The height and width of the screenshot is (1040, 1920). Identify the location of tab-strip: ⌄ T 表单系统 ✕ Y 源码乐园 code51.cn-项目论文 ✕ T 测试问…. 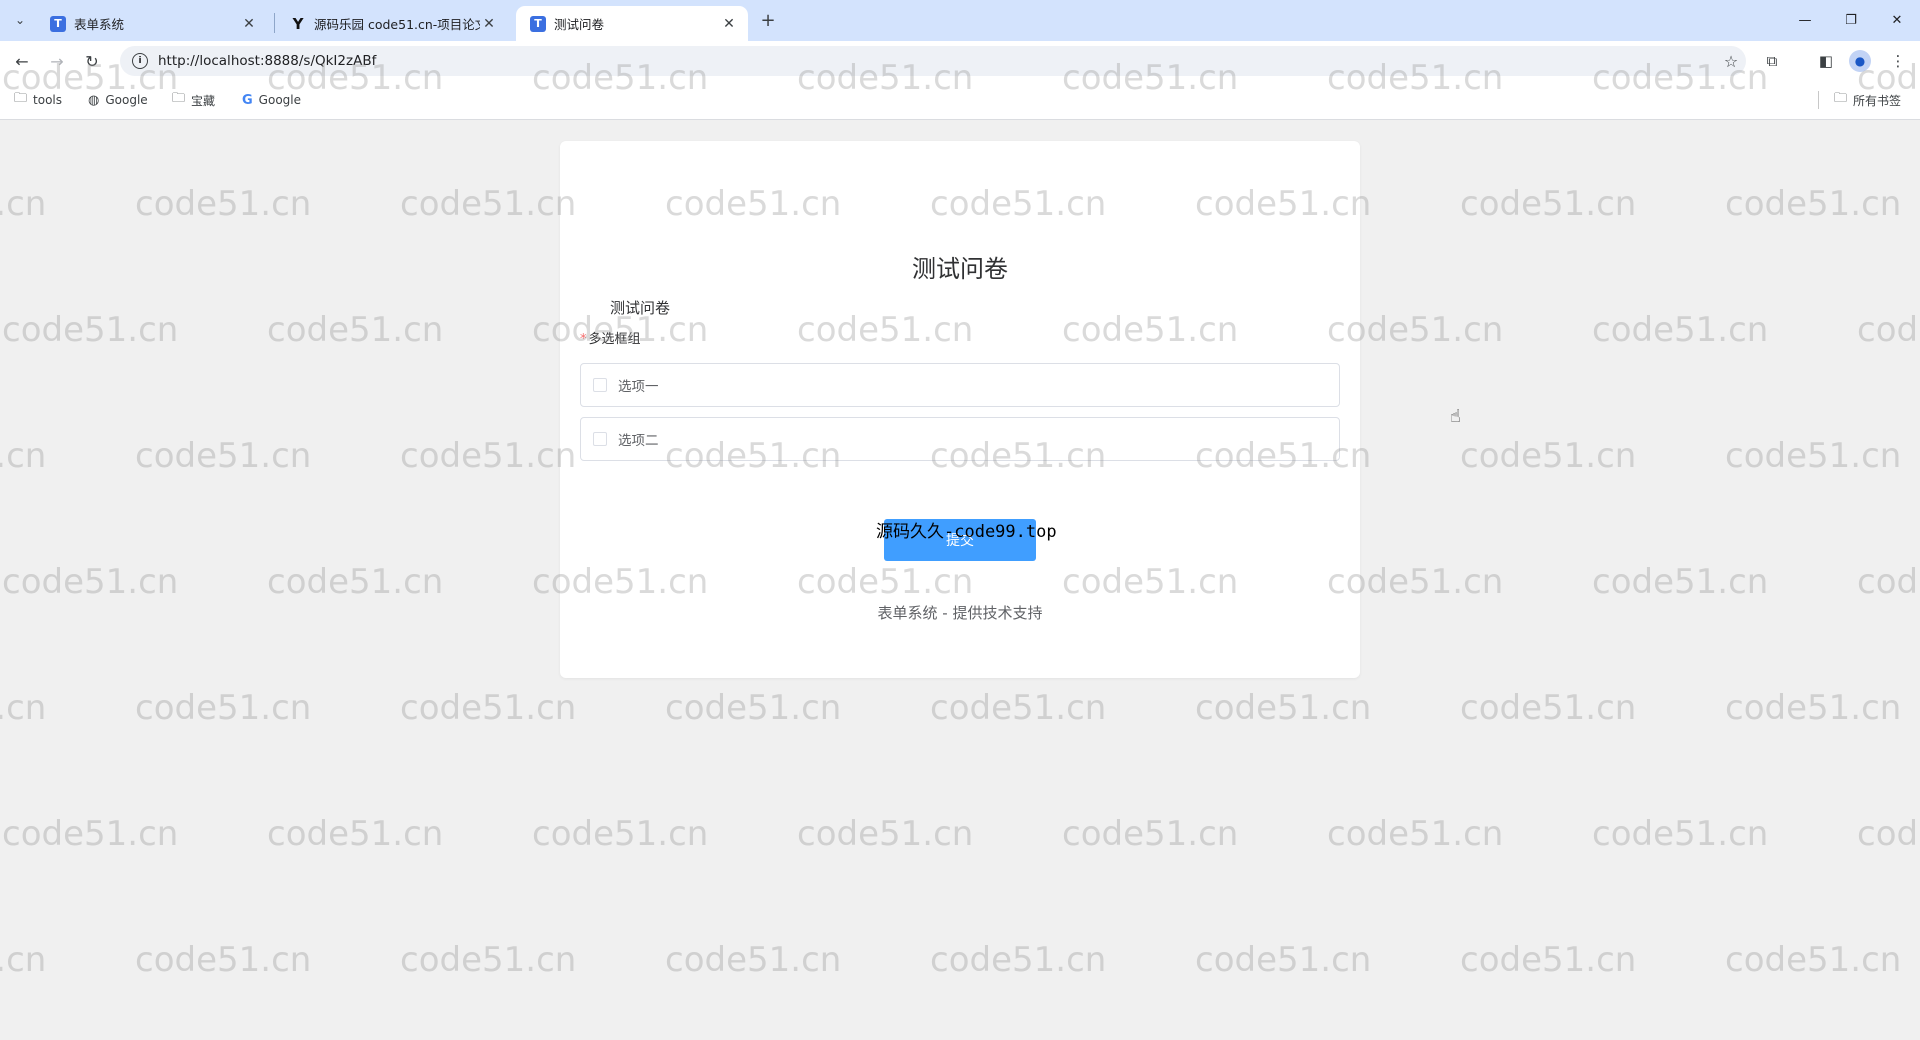
(960, 20).